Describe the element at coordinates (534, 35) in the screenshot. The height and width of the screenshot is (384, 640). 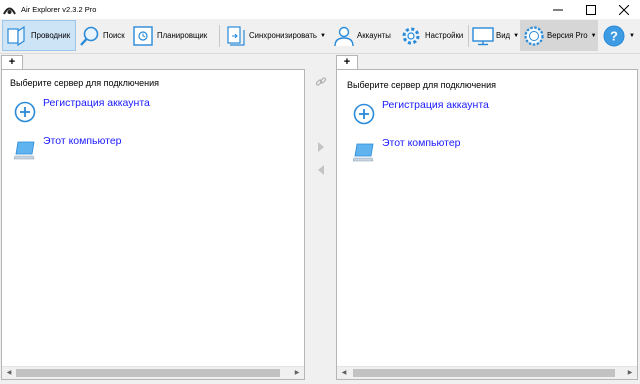
I see `pro-badge-icon` at that location.